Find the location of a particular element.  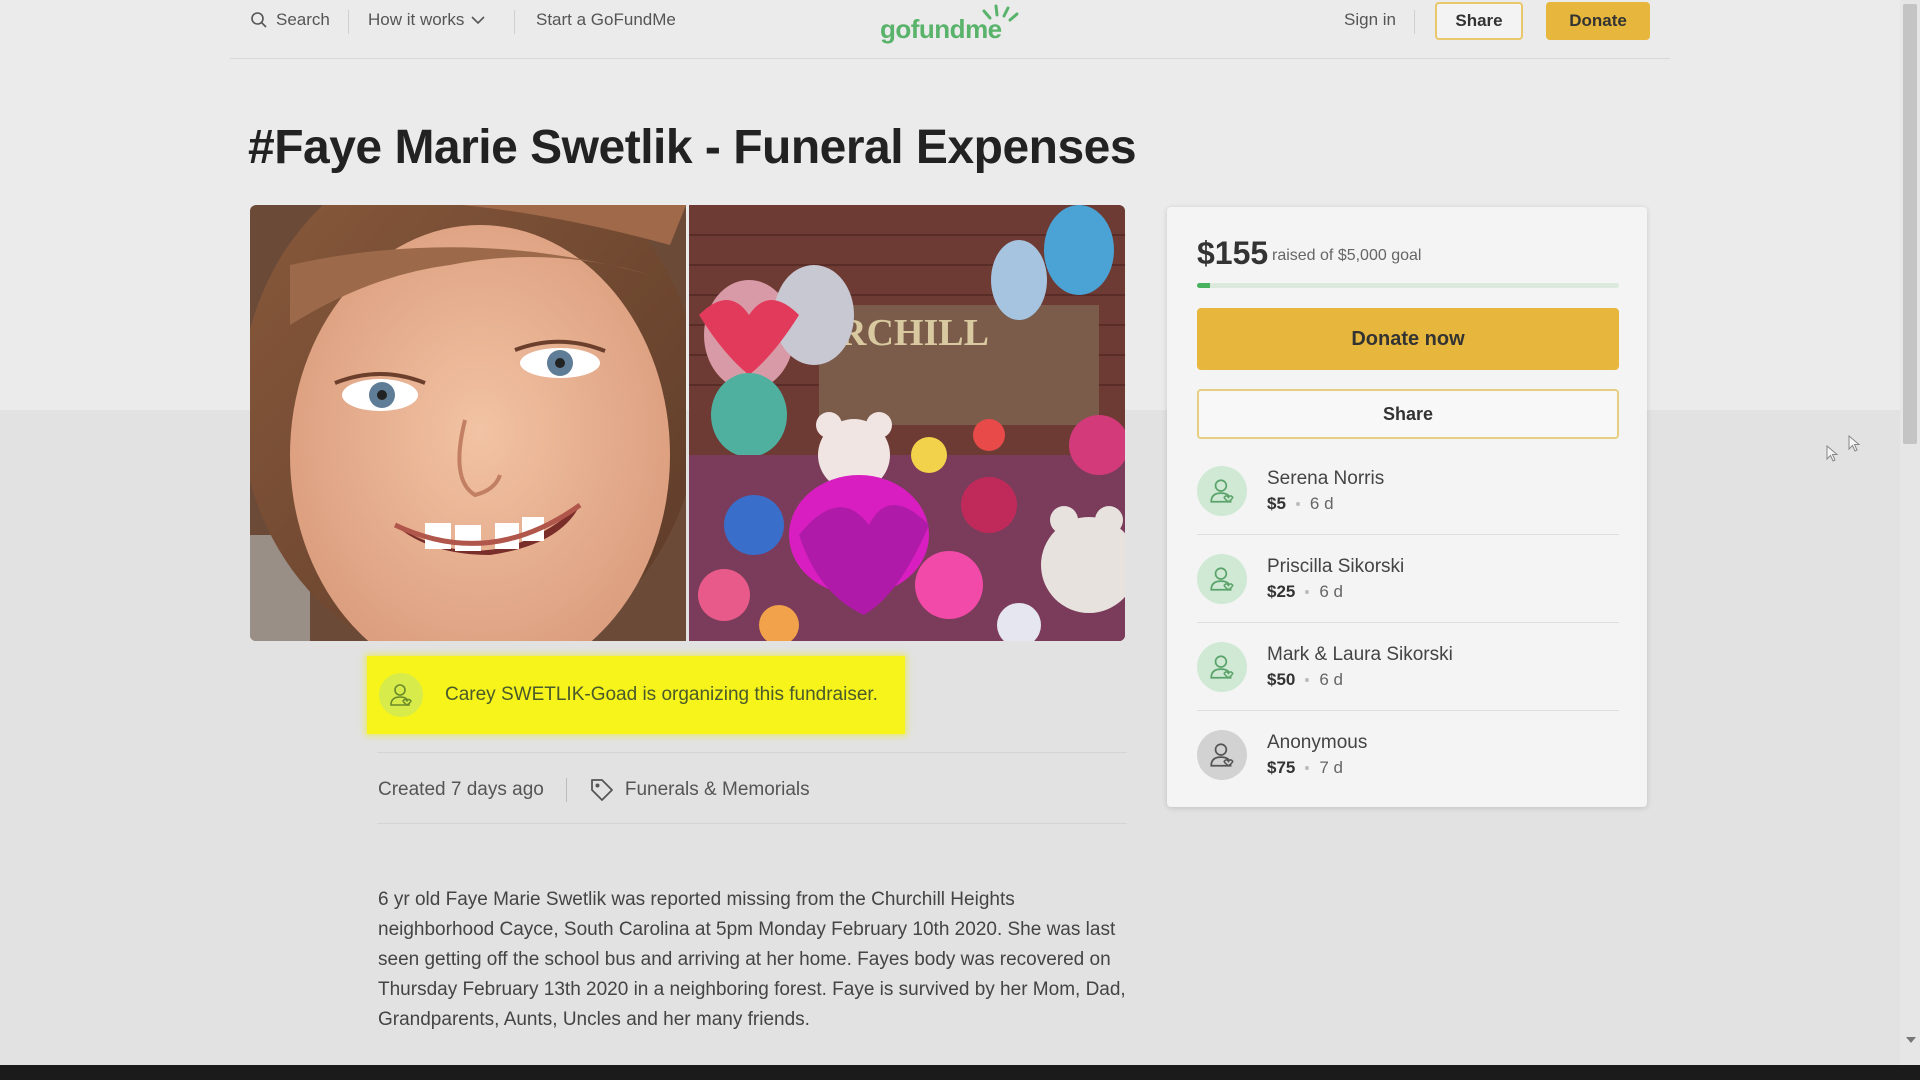

category-link: Funerals & Memorials is located at coordinates (717, 790).